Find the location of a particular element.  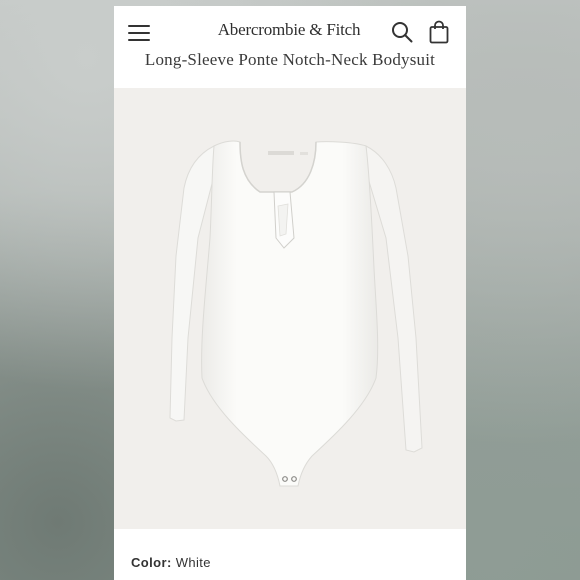

site-header: Abercrombie & Fitch is located at coordinates (290, 30).